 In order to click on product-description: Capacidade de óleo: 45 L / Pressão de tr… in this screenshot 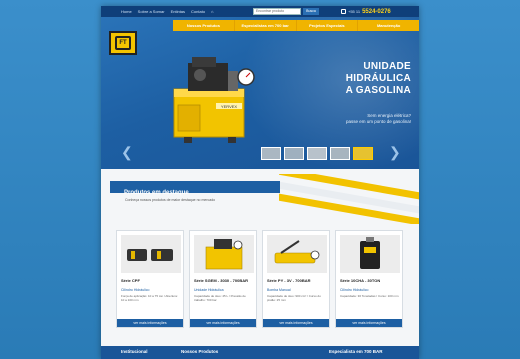, I will do `click(220, 298)`.